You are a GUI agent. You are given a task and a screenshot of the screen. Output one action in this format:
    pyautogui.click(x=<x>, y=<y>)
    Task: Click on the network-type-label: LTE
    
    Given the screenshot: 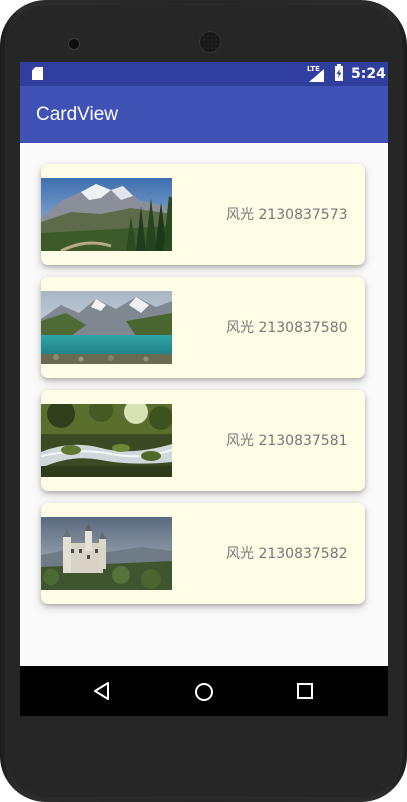 What is the action you would take?
    pyautogui.click(x=313, y=69)
    